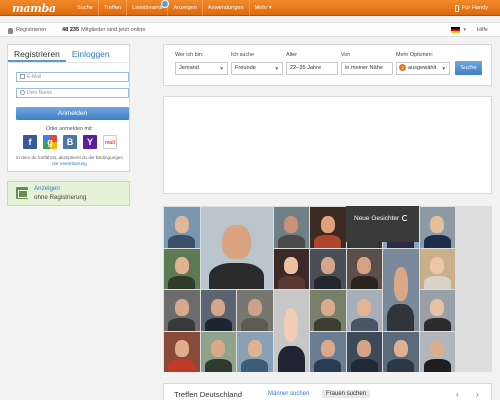 This screenshot has height=400, width=500. Describe the element at coordinates (456, 8) in the screenshot. I see `phone-icon` at that location.